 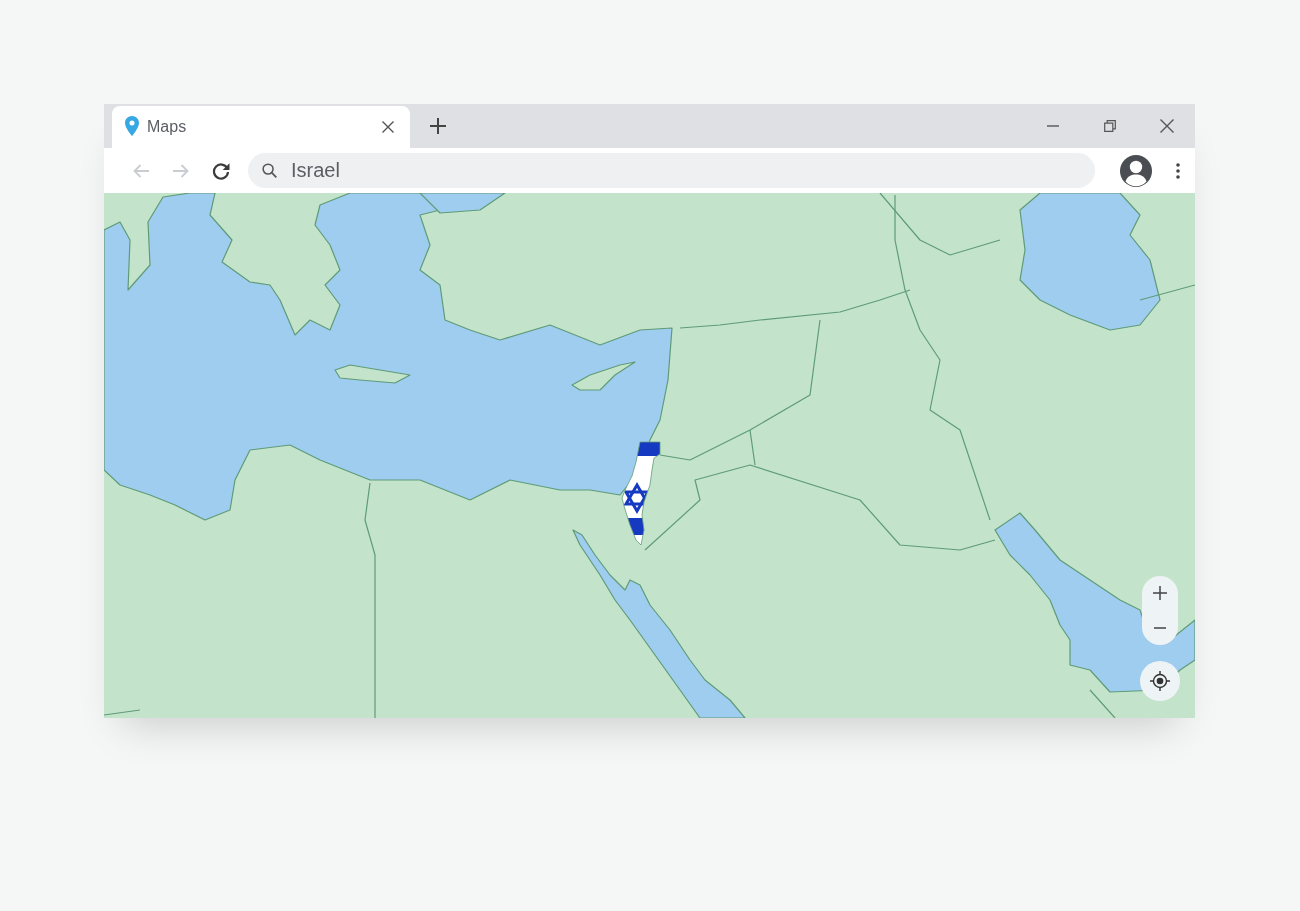 I want to click on minimize-icon, so click(x=1052, y=126).